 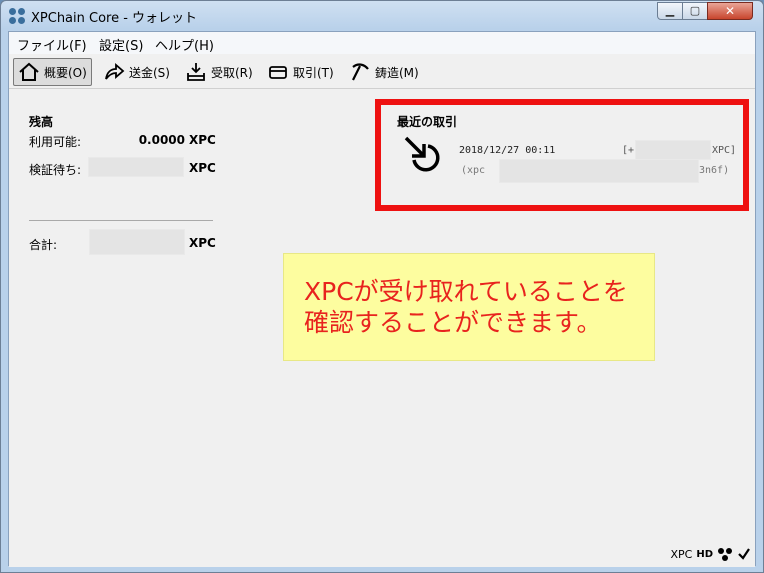 What do you see at coordinates (52, 44) in the screenshot?
I see `menu-file: ファイル(F)` at bounding box center [52, 44].